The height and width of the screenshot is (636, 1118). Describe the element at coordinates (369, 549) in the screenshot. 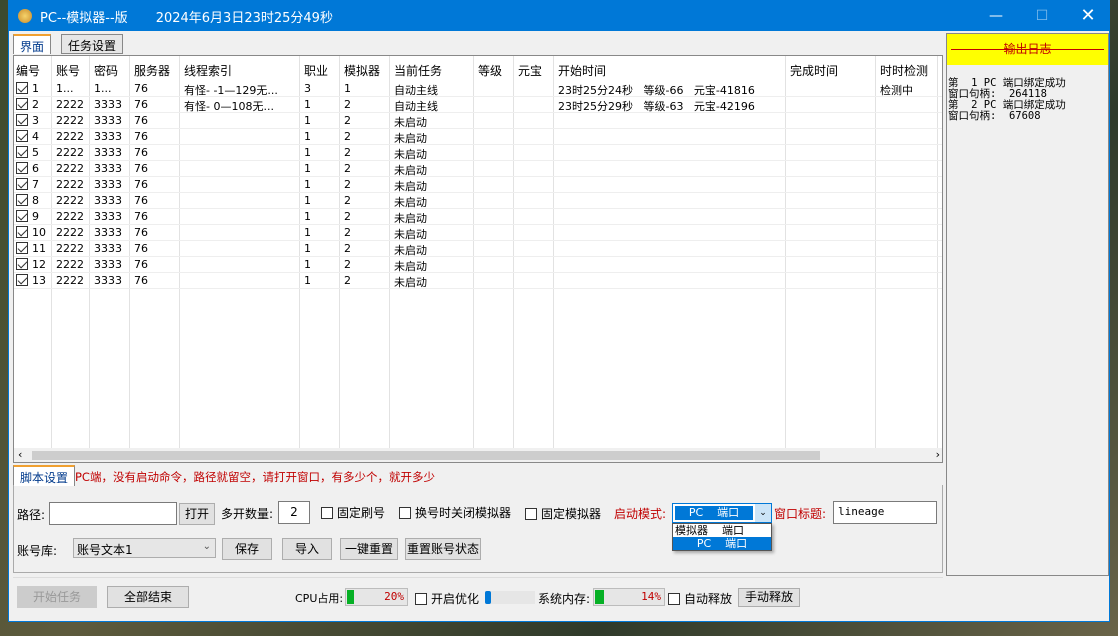

I see `reset-all-button: 一键重置` at that location.